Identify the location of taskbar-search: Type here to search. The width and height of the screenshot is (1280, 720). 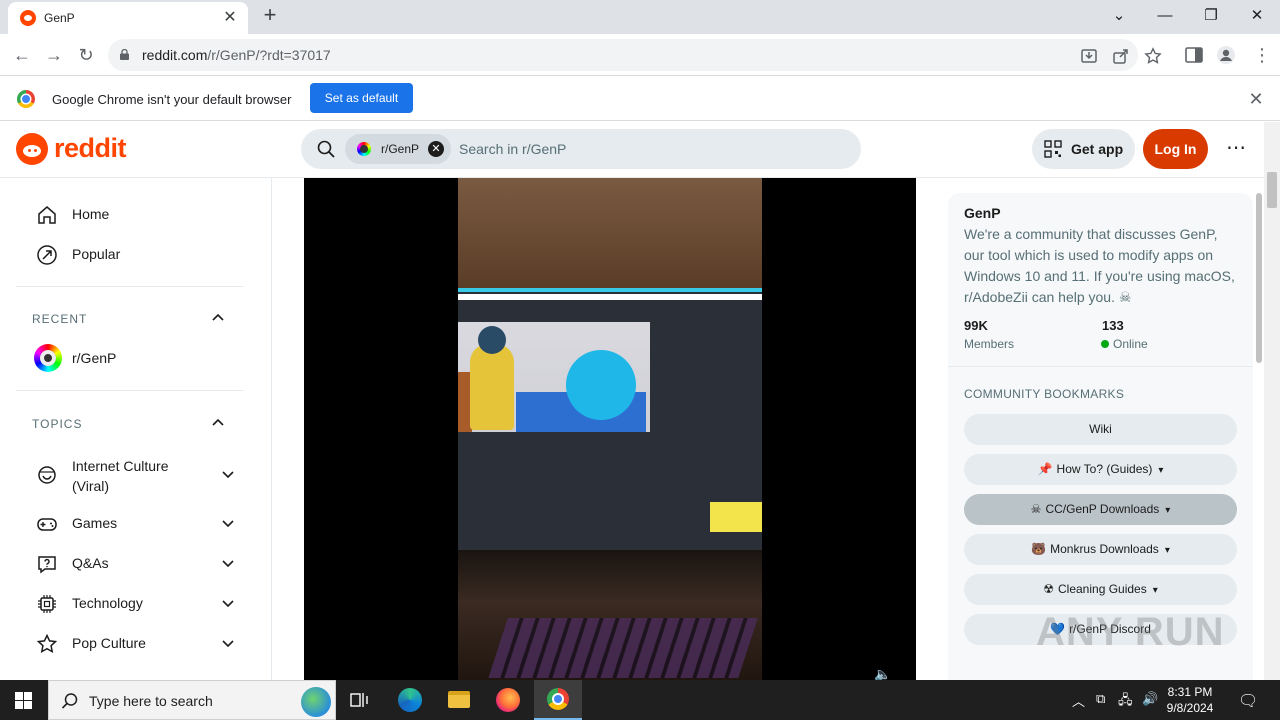
(192, 700).